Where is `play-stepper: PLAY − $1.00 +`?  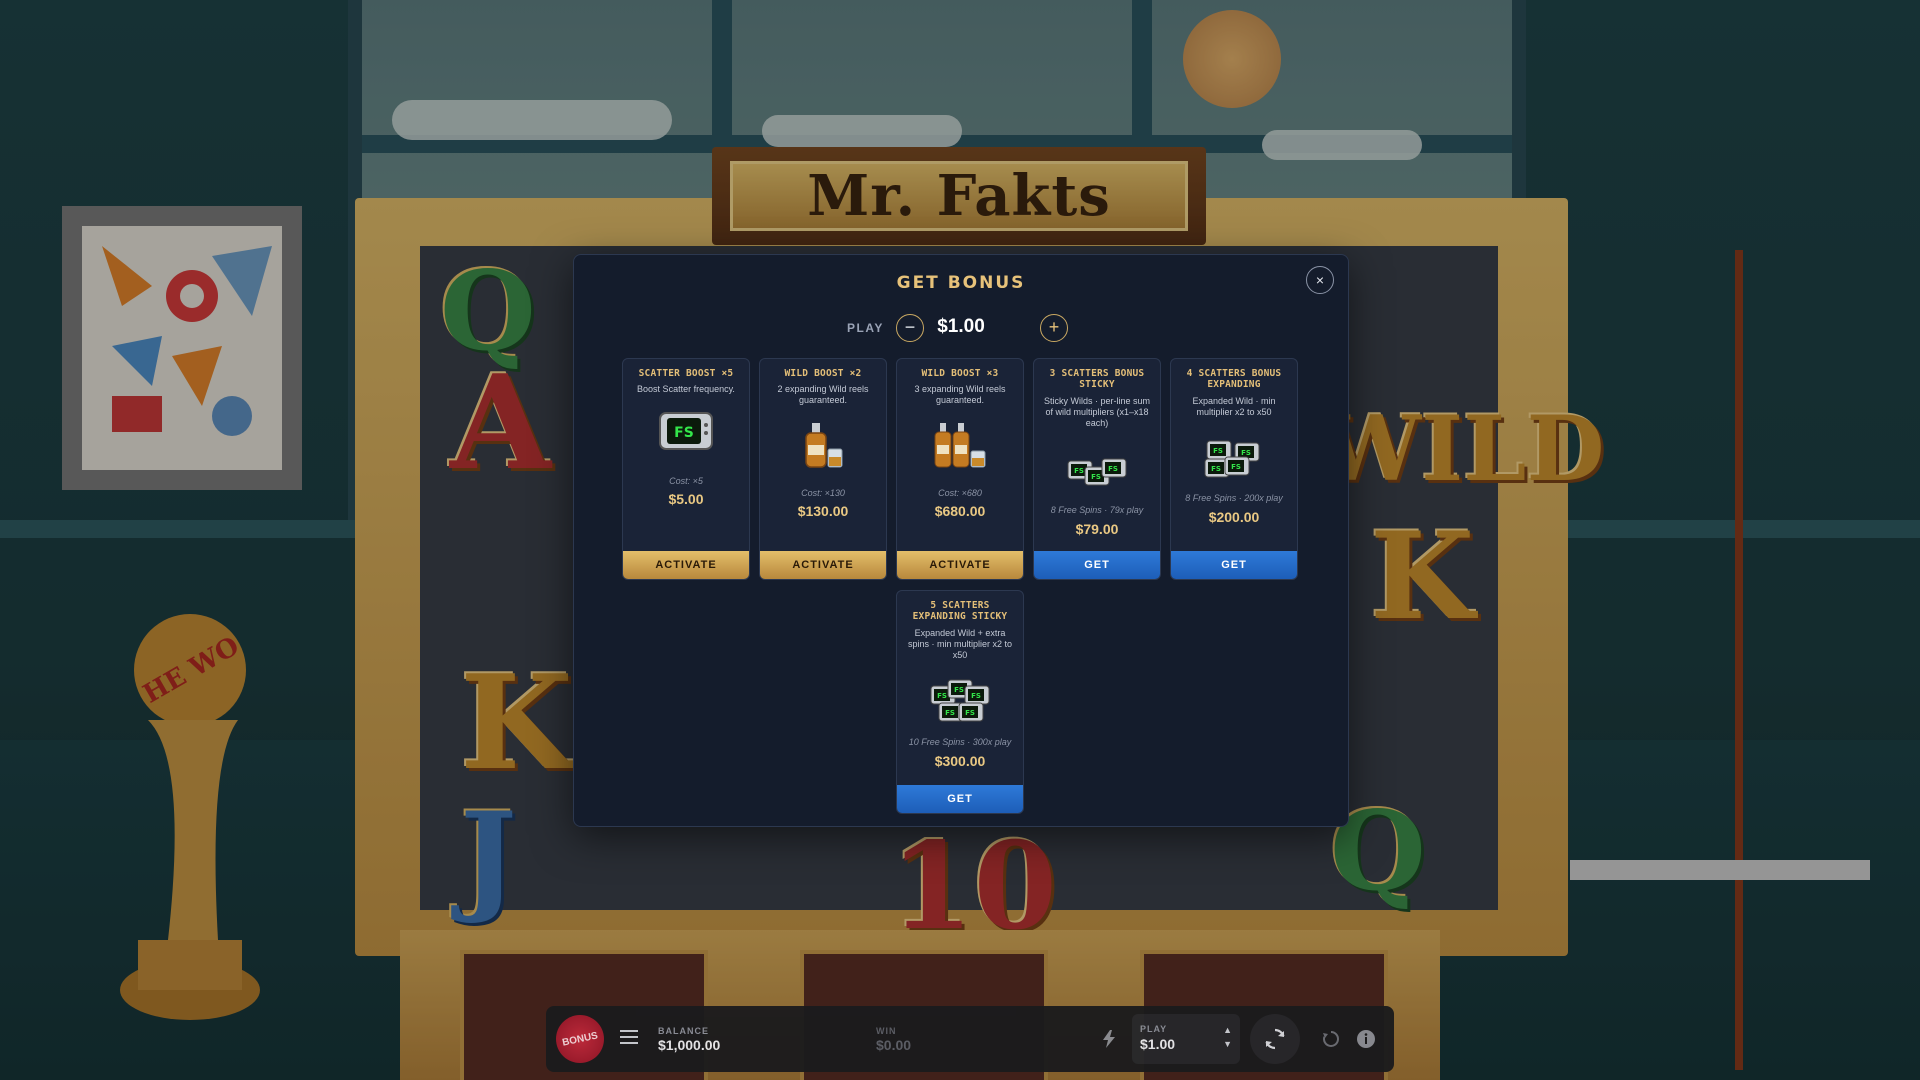
play-stepper: PLAY − $1.00 + is located at coordinates (961, 328).